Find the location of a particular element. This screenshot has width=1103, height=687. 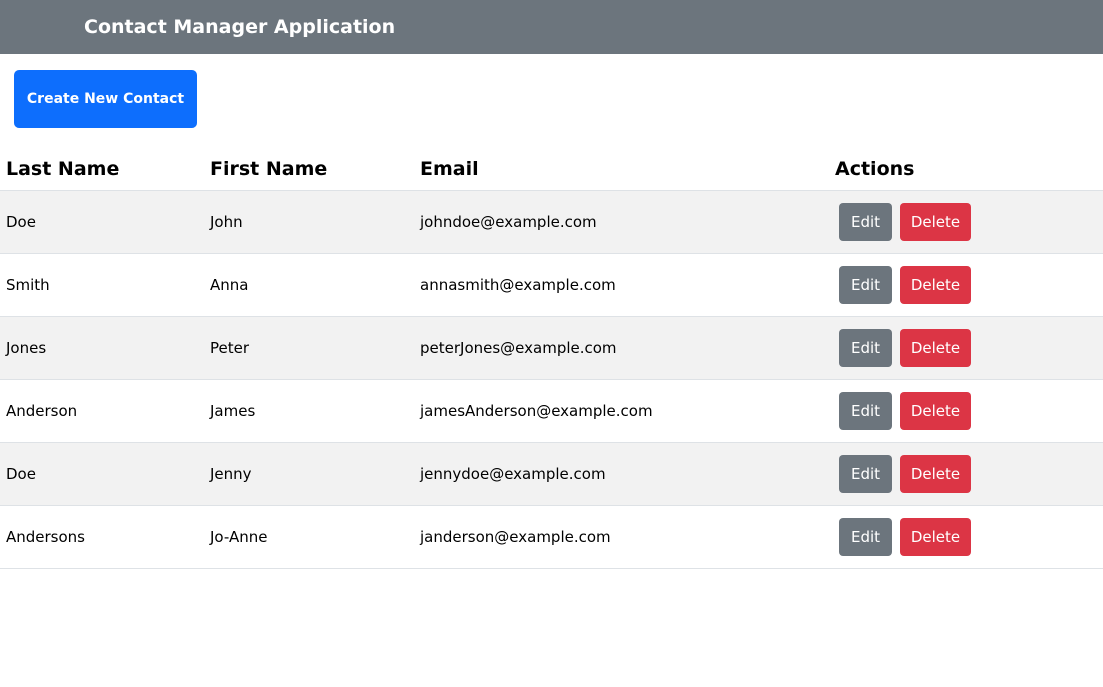

table-row: Doe John johndoe@example.com Edit Delete is located at coordinates (551, 222).